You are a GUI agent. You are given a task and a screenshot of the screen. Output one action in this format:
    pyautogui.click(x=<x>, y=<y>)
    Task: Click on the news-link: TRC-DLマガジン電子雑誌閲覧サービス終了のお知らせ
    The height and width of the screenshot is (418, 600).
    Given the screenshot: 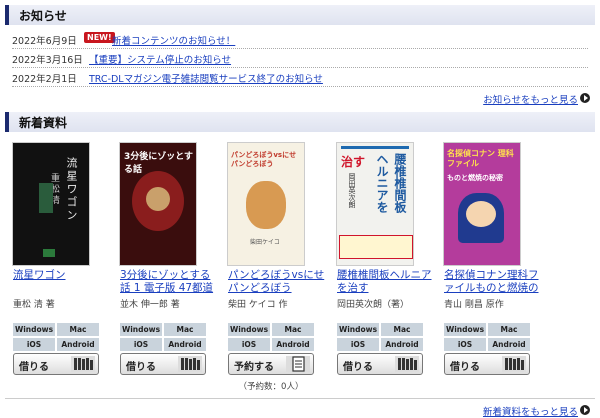 What is the action you would take?
    pyautogui.click(x=206, y=78)
    